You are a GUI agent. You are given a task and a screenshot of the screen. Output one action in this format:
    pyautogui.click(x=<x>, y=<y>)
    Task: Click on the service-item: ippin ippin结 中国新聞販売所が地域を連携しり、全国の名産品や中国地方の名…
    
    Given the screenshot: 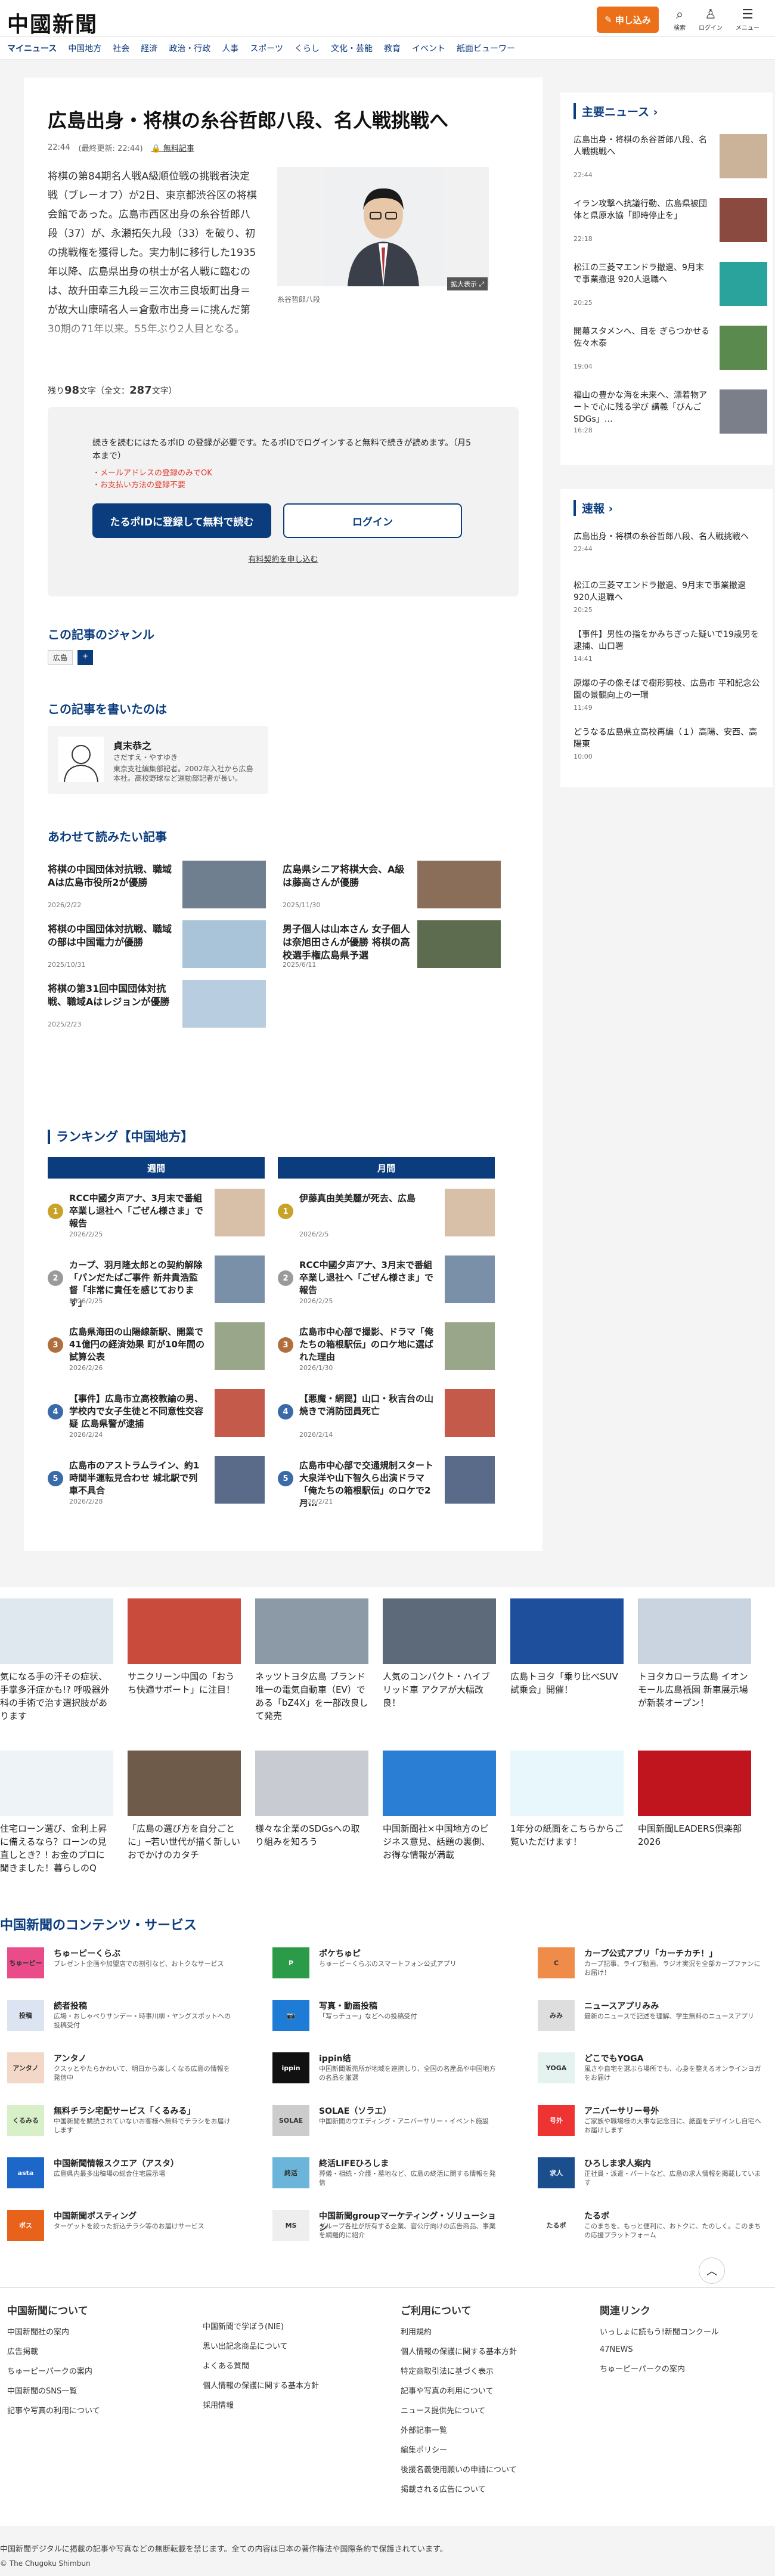 What is the action you would take?
    pyautogui.click(x=385, y=2070)
    